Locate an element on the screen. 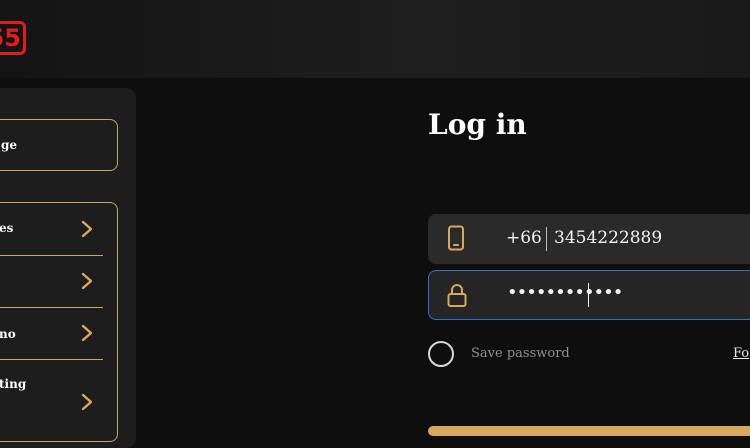 This screenshot has height=448, width=750. language-button: ge is located at coordinates (59, 145).